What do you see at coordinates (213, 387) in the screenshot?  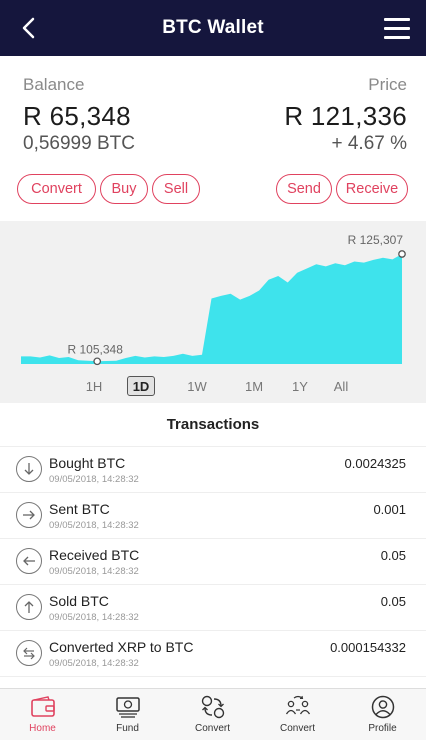 I see `time-range-selector: 1H 1D 1W 1M 1Y All` at bounding box center [213, 387].